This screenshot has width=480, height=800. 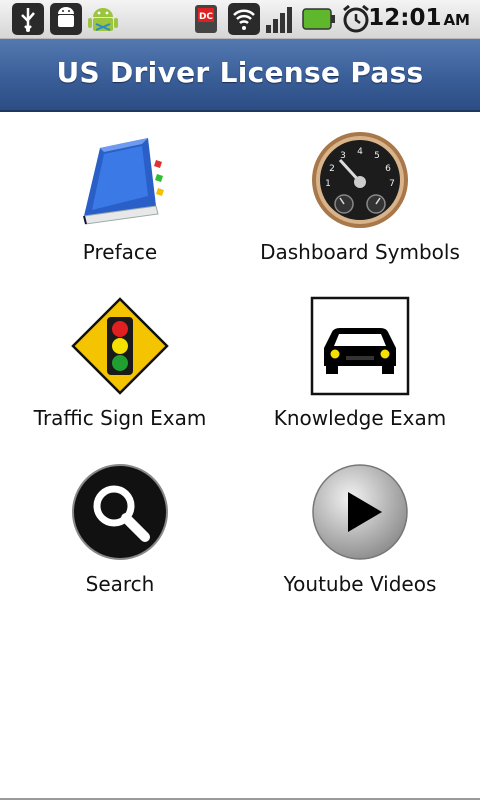 What do you see at coordinates (240, 72) in the screenshot?
I see `app-title: US Driver License Pass` at bounding box center [240, 72].